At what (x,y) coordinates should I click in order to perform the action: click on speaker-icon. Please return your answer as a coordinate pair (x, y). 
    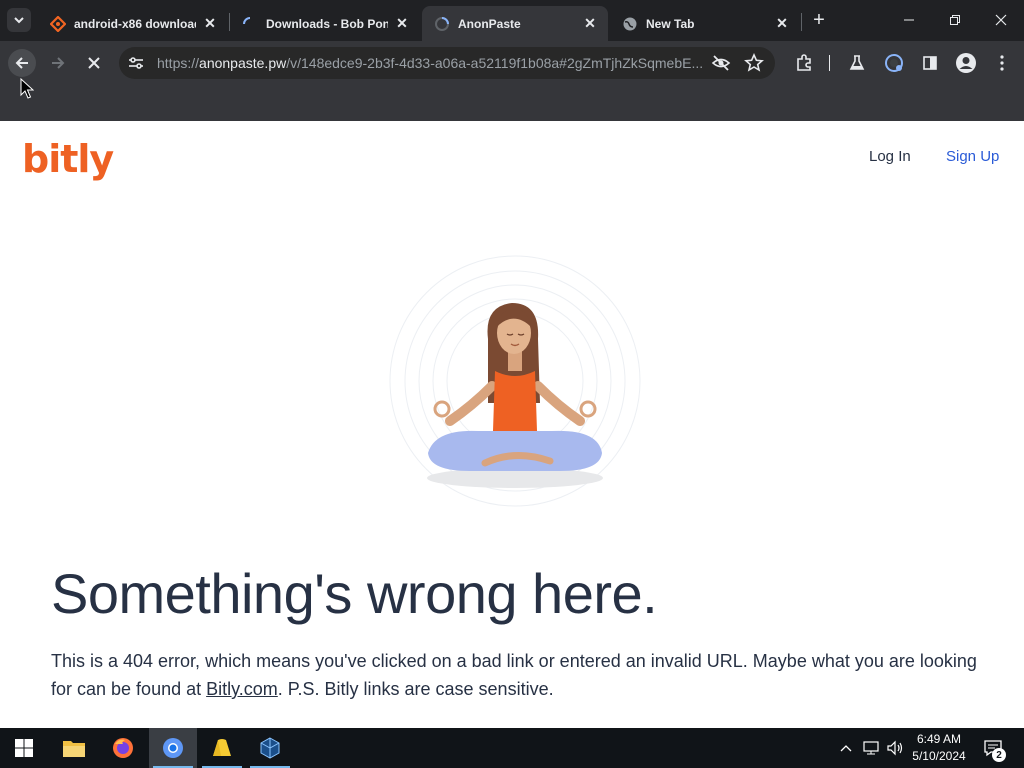
    Looking at the image, I should click on (895, 748).